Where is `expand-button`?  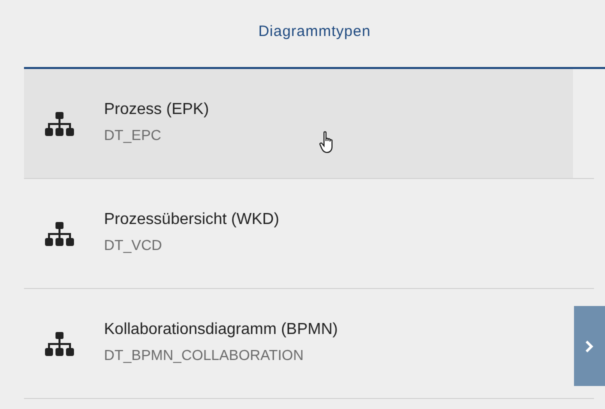 expand-button is located at coordinates (589, 346).